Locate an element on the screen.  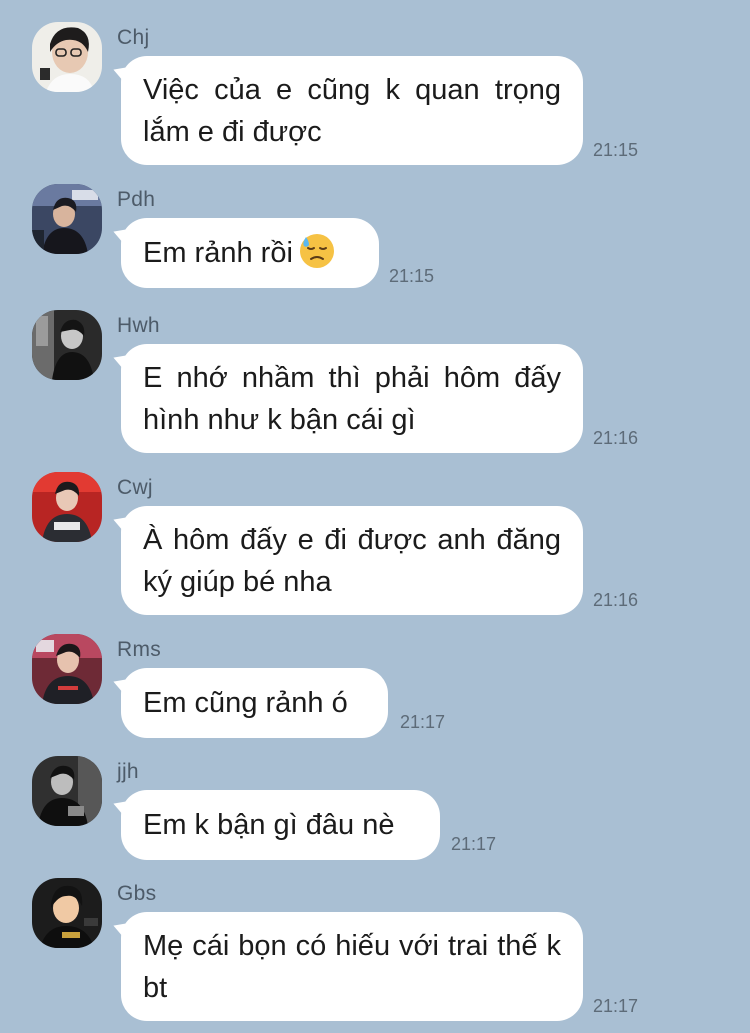
avatar-hwh is located at coordinates (67, 345).